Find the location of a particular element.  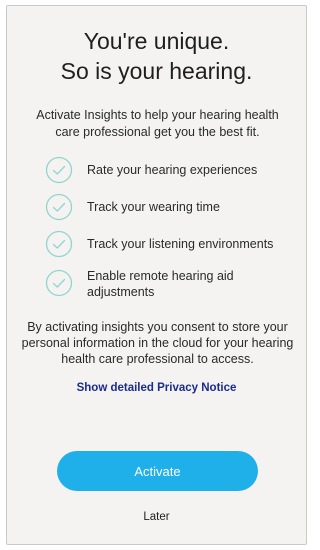

headline: You're unique. So is your hearing. is located at coordinates (156, 56).